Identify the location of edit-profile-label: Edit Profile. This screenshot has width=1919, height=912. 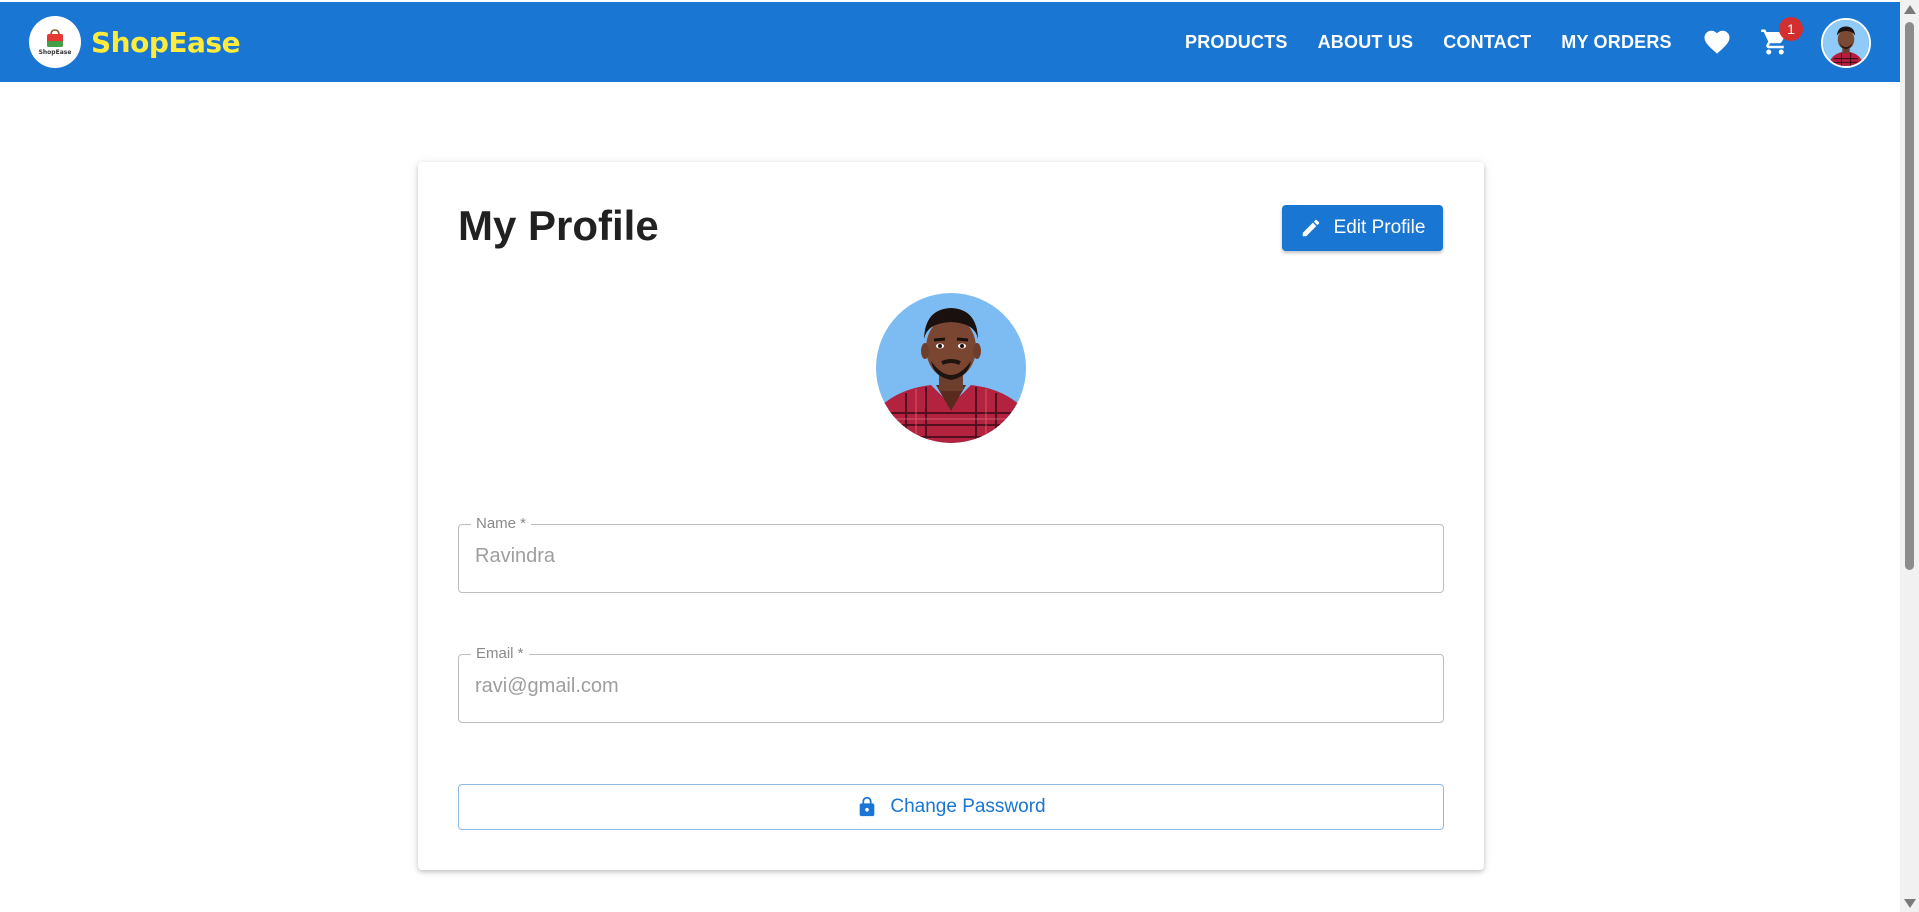
(1379, 227).